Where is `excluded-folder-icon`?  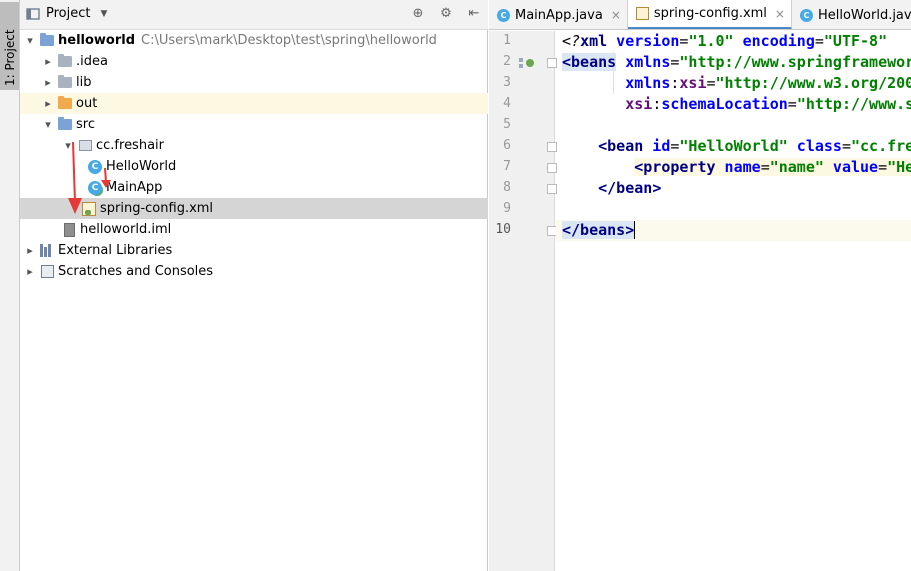
excluded-folder-icon is located at coordinates (65, 104).